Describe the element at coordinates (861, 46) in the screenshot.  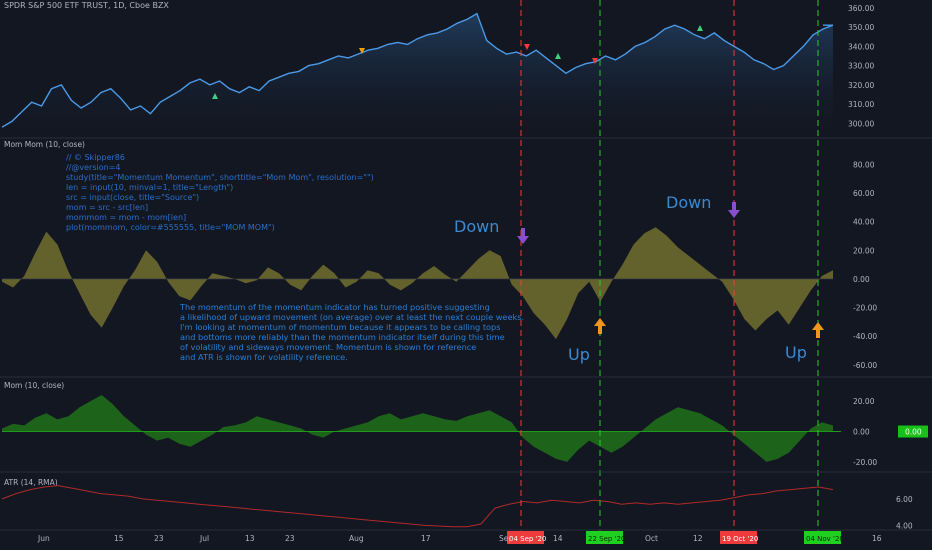
I see `price-y-tick: 340.00` at that location.